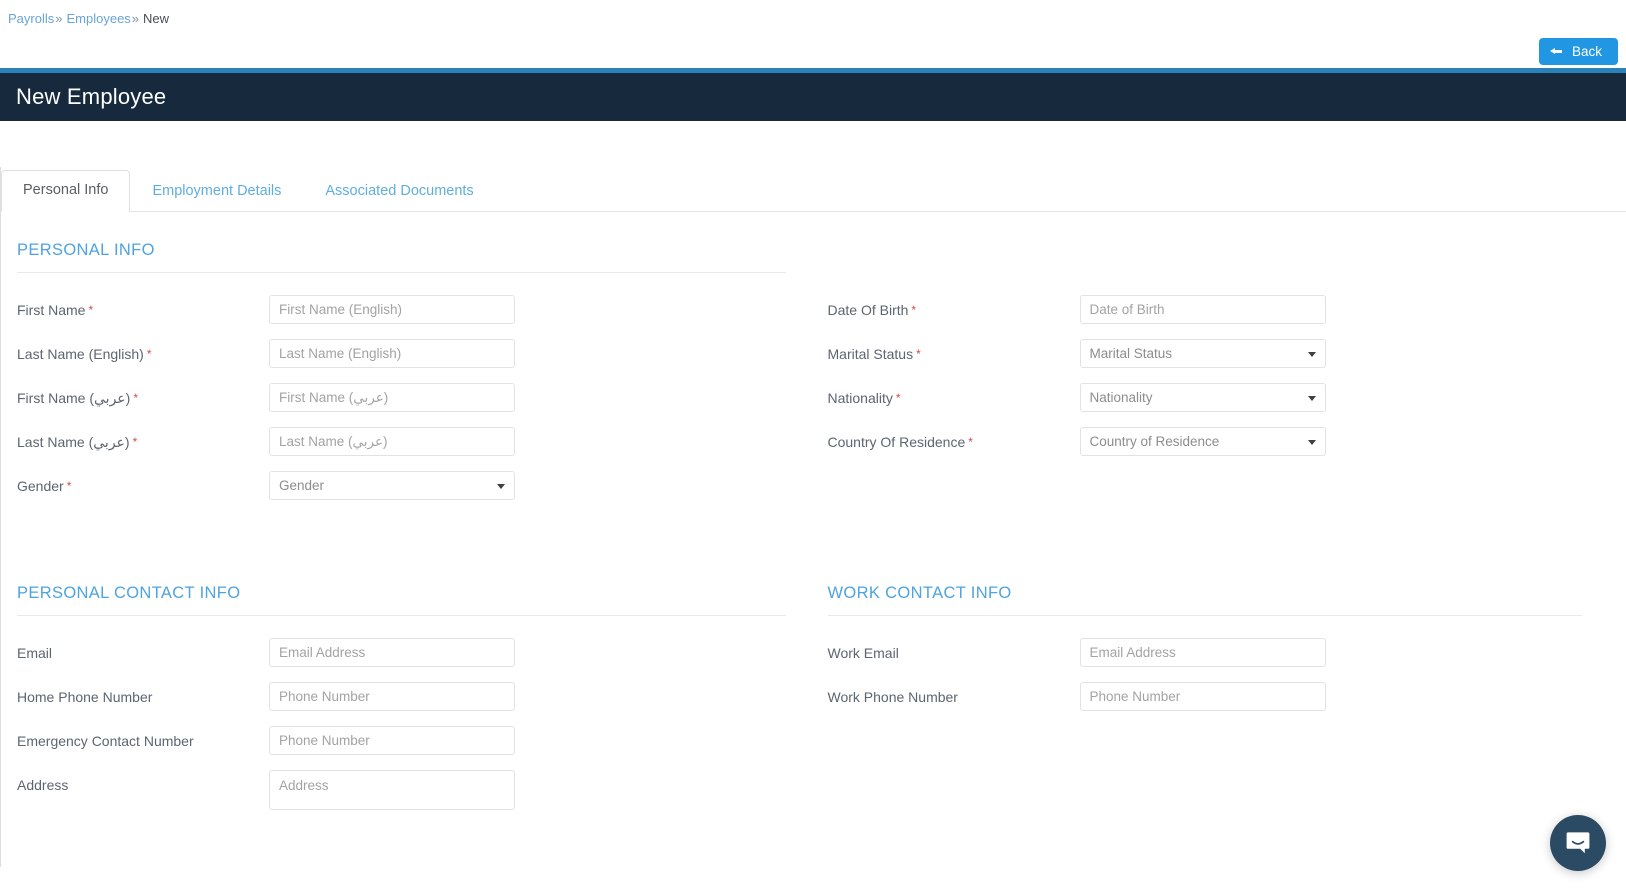 The width and height of the screenshot is (1626, 891). I want to click on tab-associated-documents-label: Associated Documents, so click(399, 190).